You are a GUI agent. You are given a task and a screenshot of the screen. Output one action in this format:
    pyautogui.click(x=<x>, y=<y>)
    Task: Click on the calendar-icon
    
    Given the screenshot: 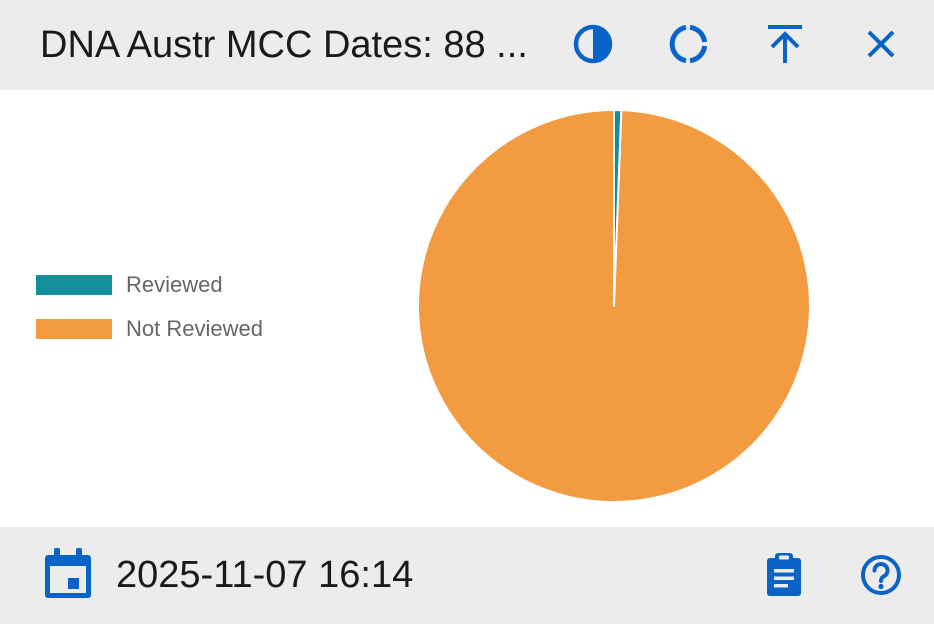 What is the action you would take?
    pyautogui.click(x=68, y=573)
    